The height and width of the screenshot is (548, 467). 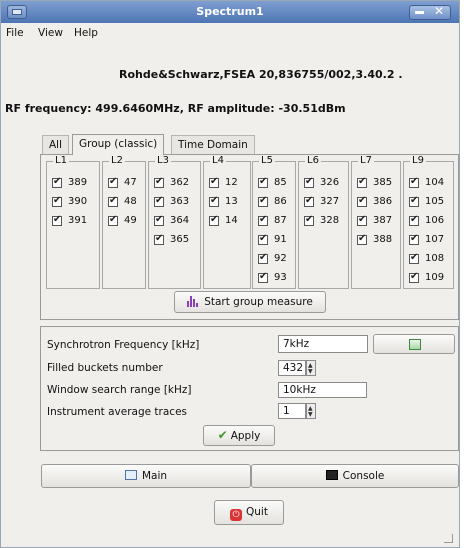 What do you see at coordinates (439, 11) in the screenshot?
I see `close-icon: ✕` at bounding box center [439, 11].